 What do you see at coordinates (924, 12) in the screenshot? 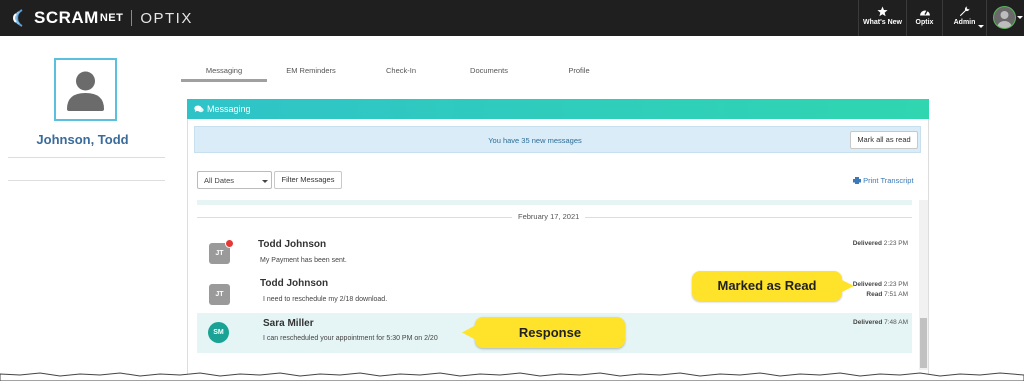
I see `dashboard-gauge-icon` at bounding box center [924, 12].